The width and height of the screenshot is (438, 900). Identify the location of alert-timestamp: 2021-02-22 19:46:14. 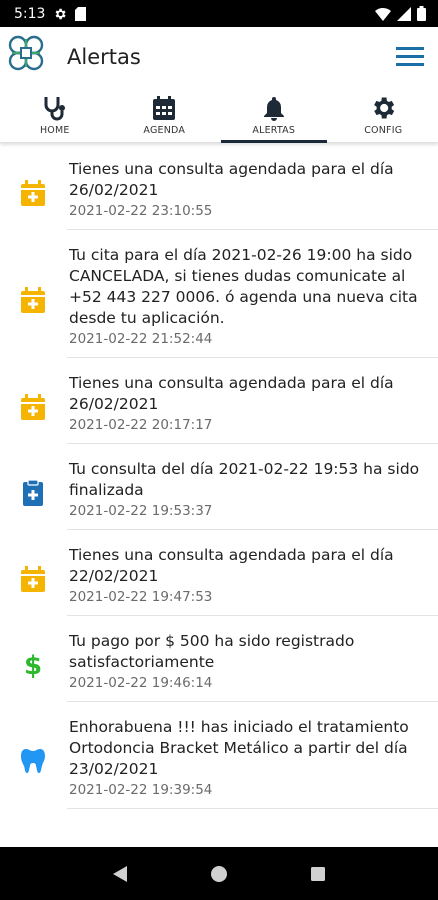
(141, 683).